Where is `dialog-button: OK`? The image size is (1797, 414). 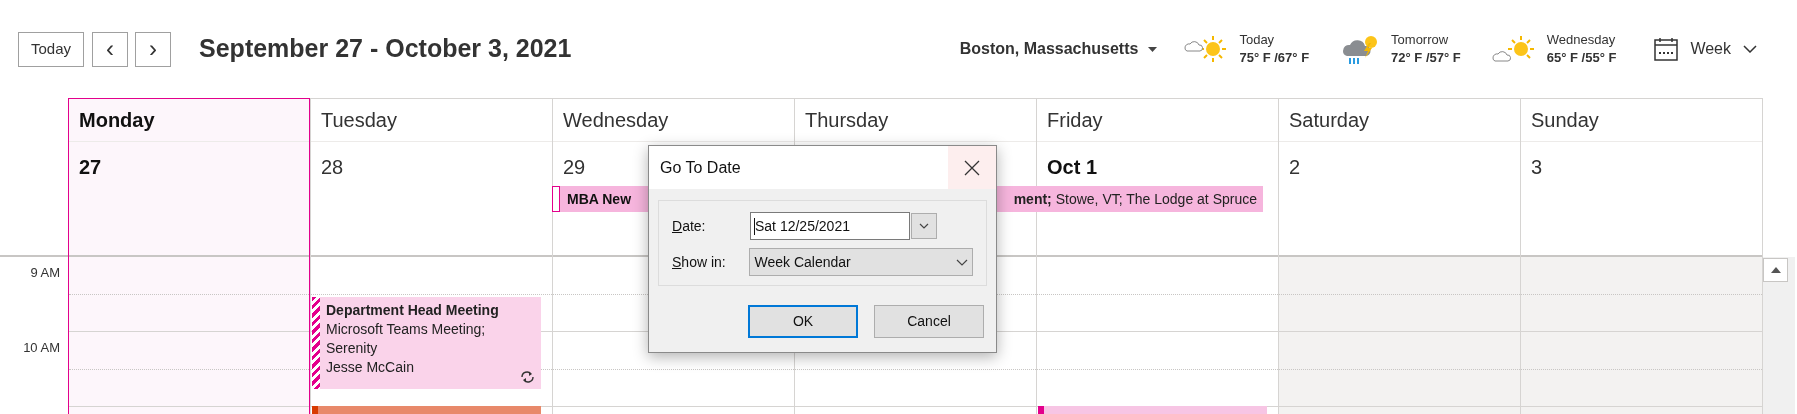
dialog-button: OK is located at coordinates (803, 321).